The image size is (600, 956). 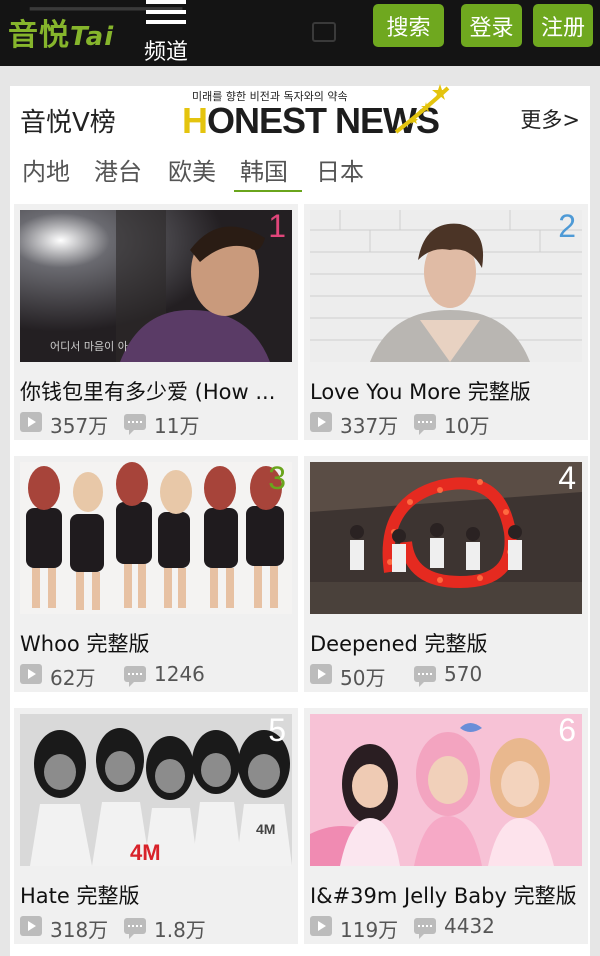 I want to click on video-title: Whoo 完整版, so click(x=157, y=643).